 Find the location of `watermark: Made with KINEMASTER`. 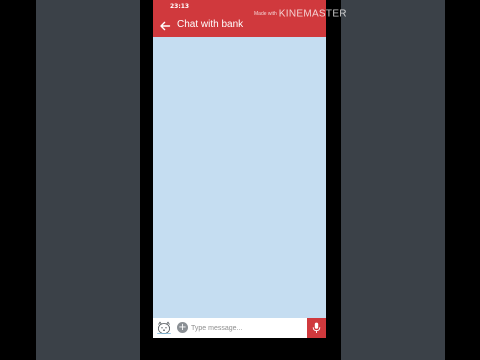

watermark: Made with KINEMASTER is located at coordinates (300, 14).